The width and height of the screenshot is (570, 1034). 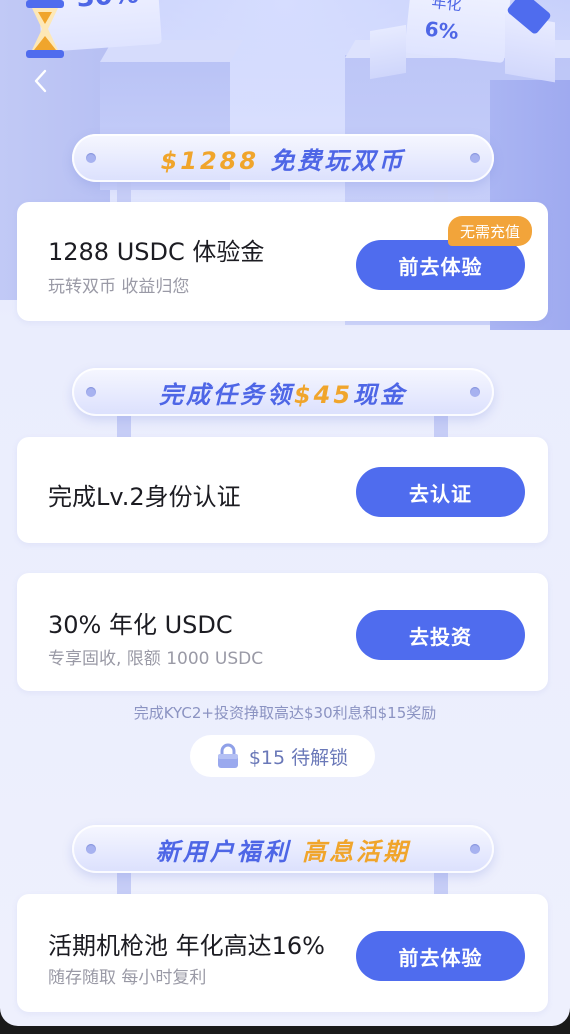 I want to click on invest-card-subtitle: 专享固收, 限额 1000 USDC, so click(x=156, y=659).